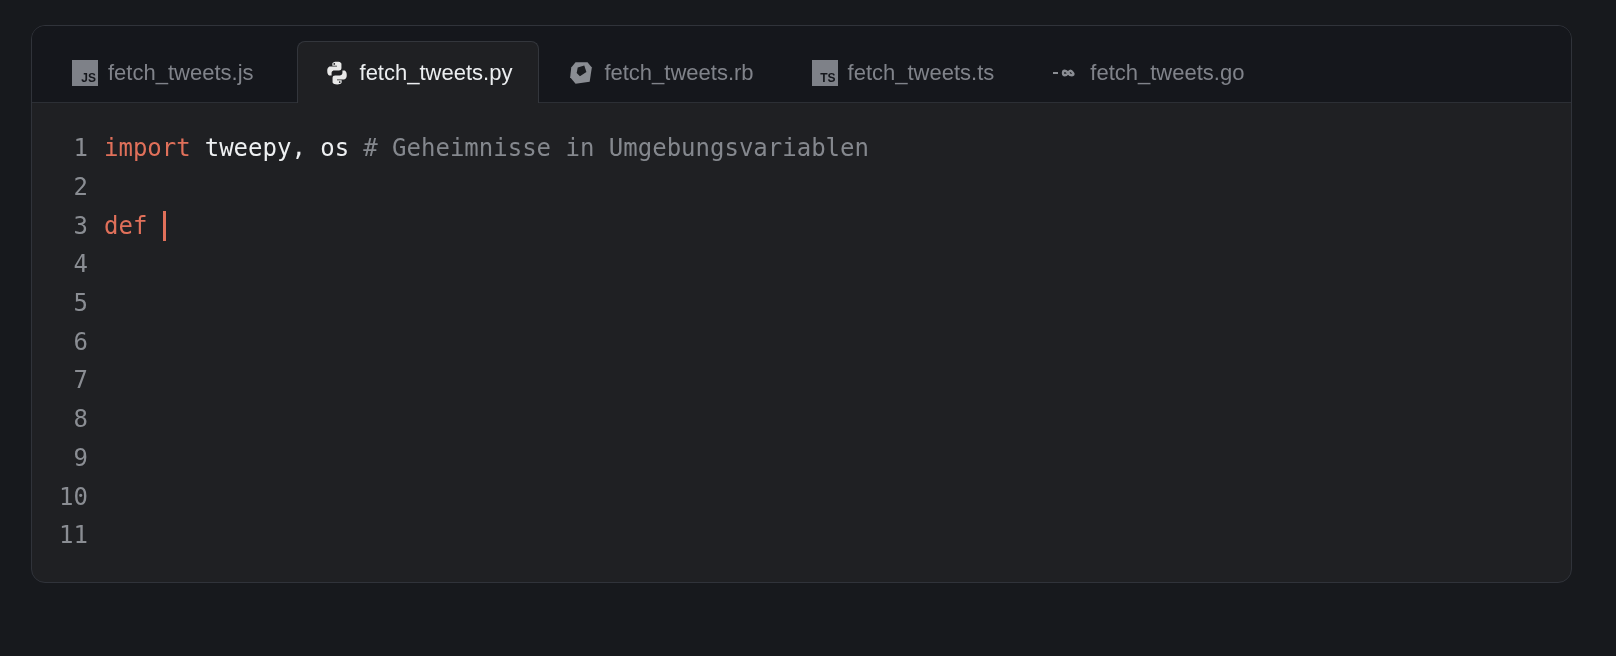  What do you see at coordinates (418, 72) in the screenshot?
I see `file-tab: fetch_tweets.py` at bounding box center [418, 72].